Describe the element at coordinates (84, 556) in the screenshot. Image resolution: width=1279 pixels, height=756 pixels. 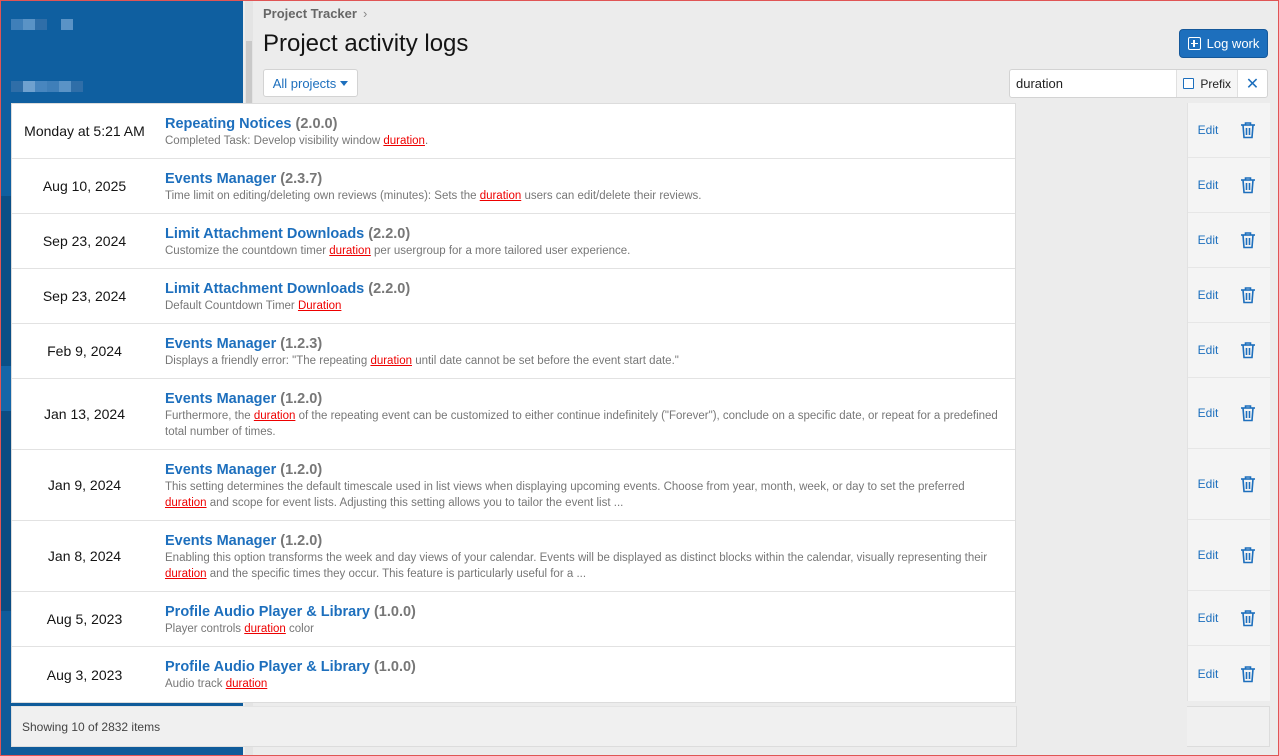
I see `log-date: Jan 8, 2024` at that location.